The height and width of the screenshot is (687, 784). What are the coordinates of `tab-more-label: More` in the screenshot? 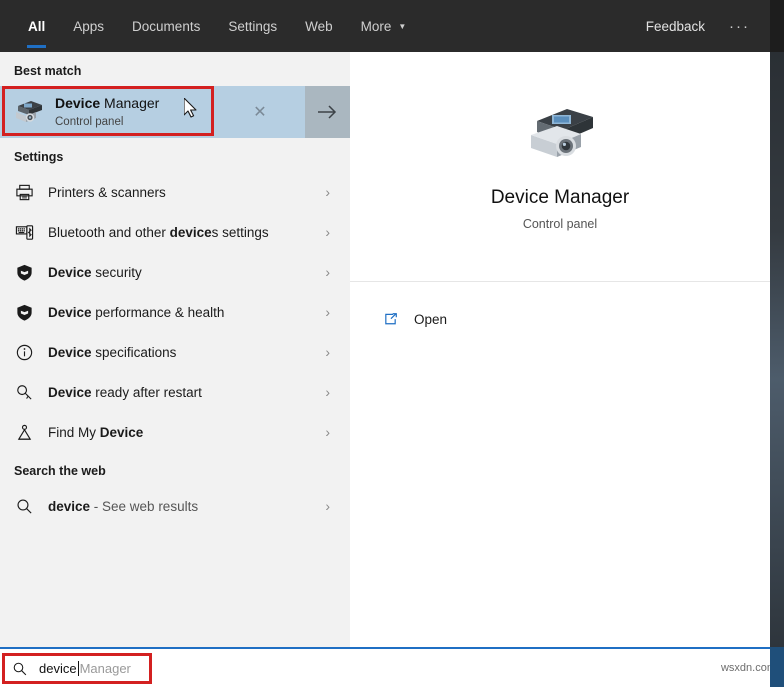 It's located at (376, 26).